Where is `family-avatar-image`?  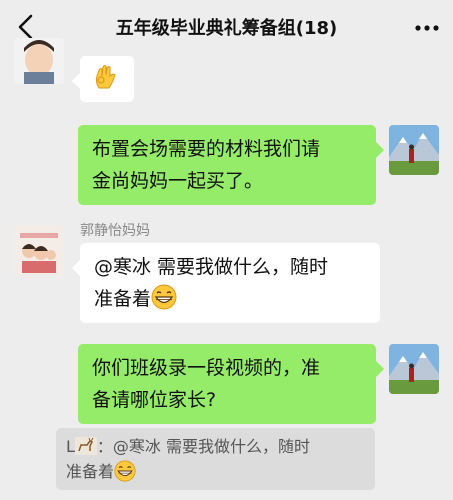 family-avatar-image is located at coordinates (39, 250).